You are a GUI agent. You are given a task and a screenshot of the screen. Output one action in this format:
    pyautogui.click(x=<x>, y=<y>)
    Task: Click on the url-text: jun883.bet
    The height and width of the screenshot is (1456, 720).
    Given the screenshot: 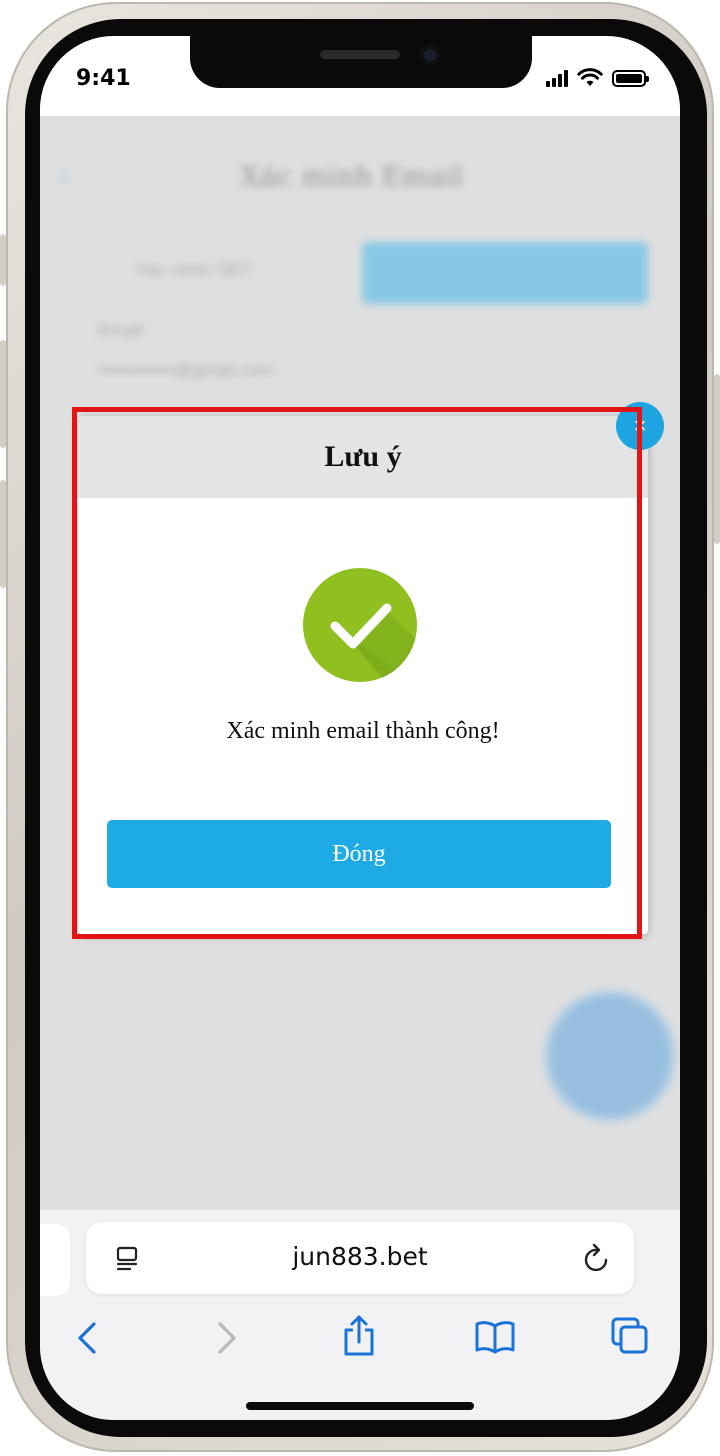 What is the action you would take?
    pyautogui.click(x=360, y=1256)
    